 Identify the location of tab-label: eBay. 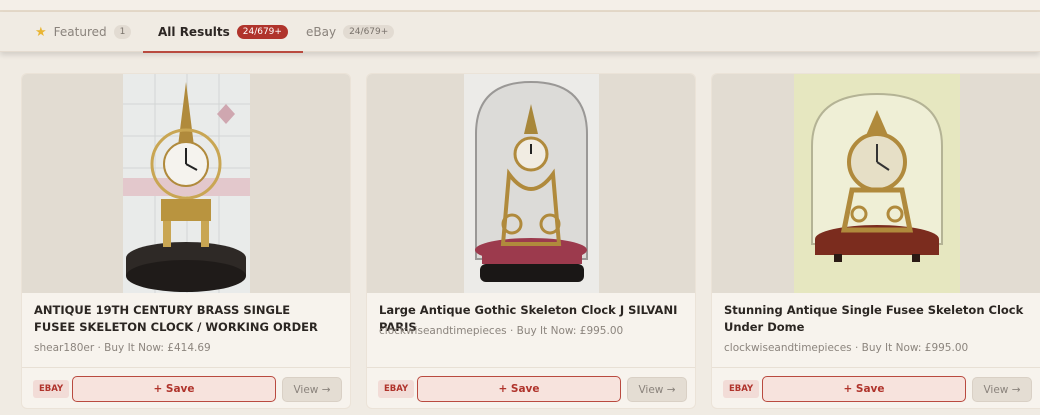
(321, 32).